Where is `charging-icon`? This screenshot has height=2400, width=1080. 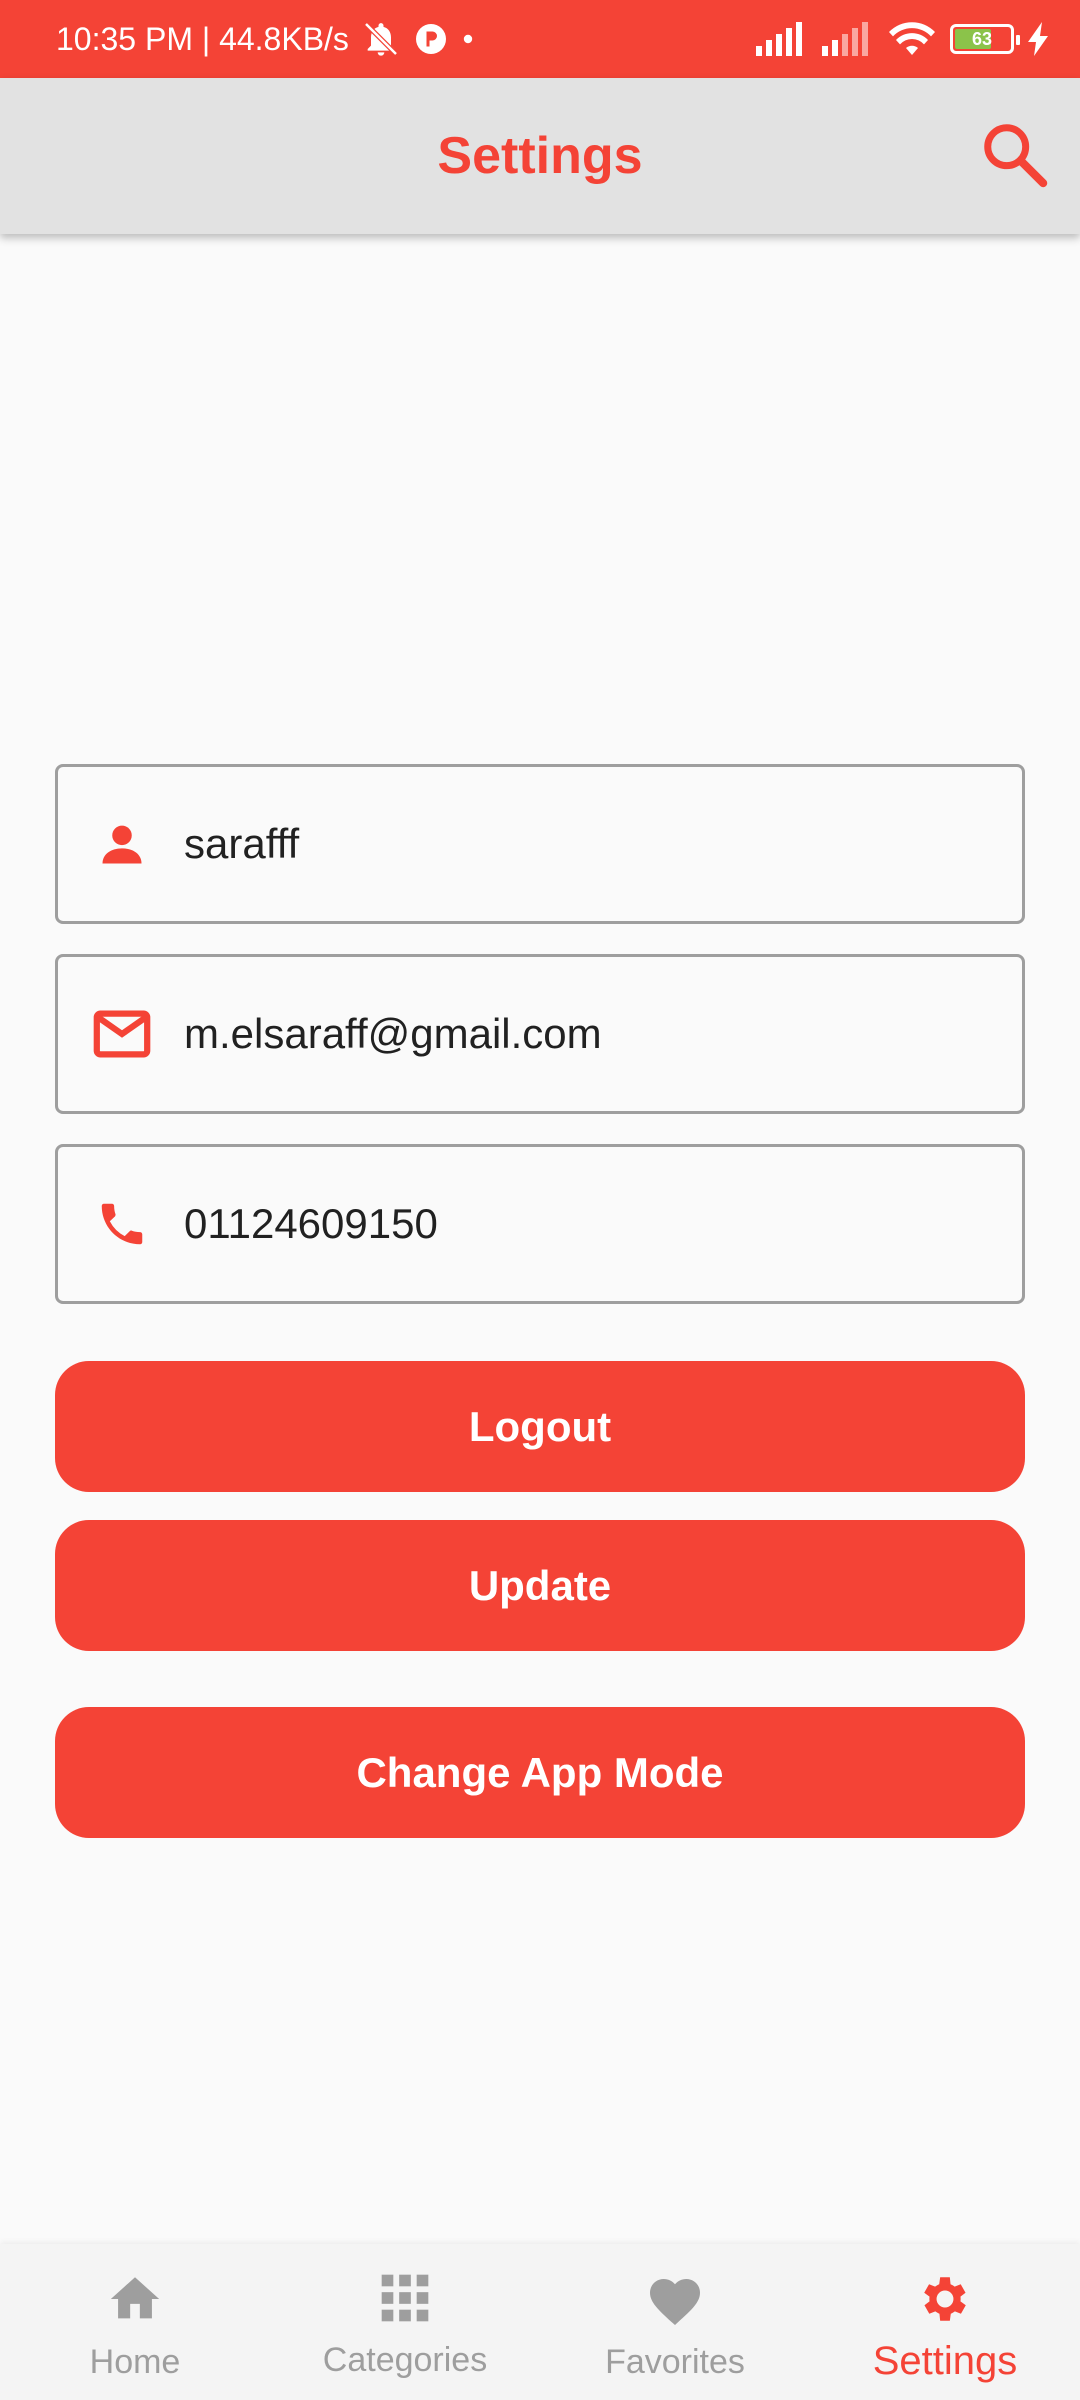
charging-icon is located at coordinates (1039, 39).